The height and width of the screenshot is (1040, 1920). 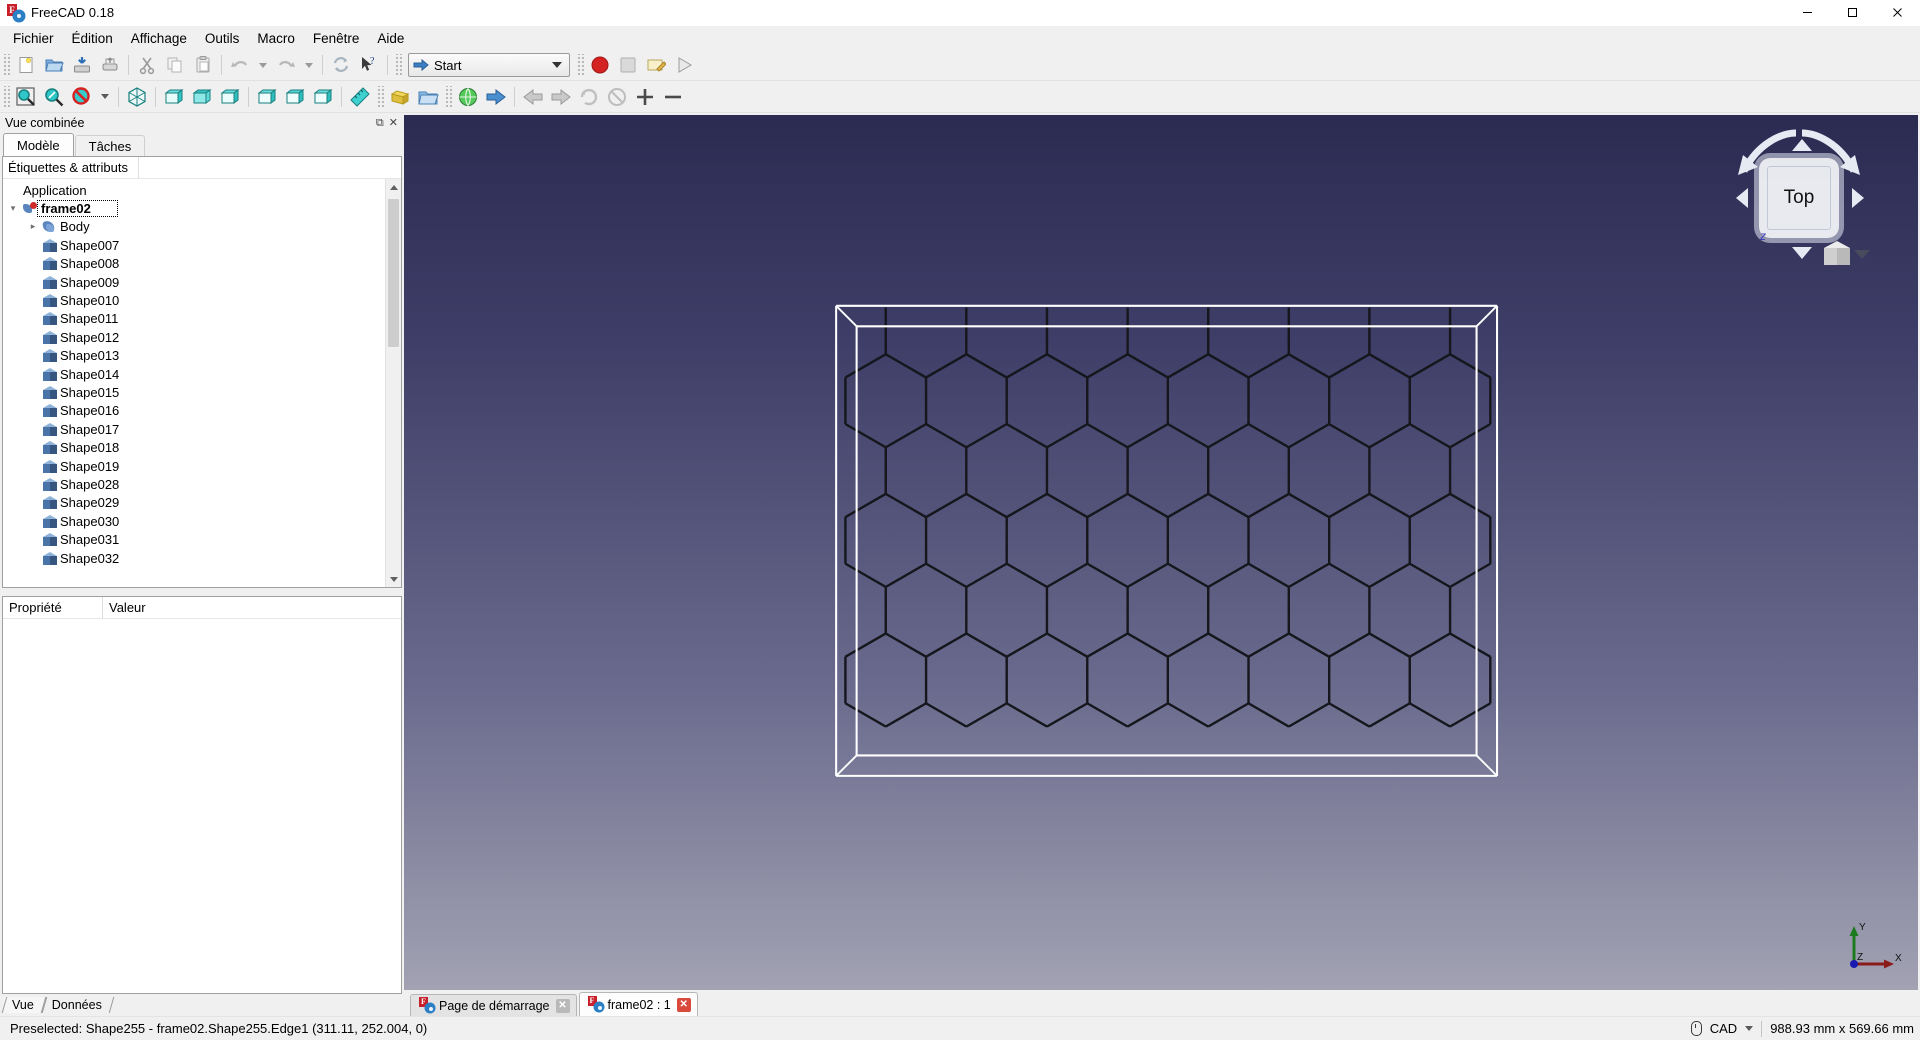 I want to click on menu-outils: Outils, so click(x=222, y=38).